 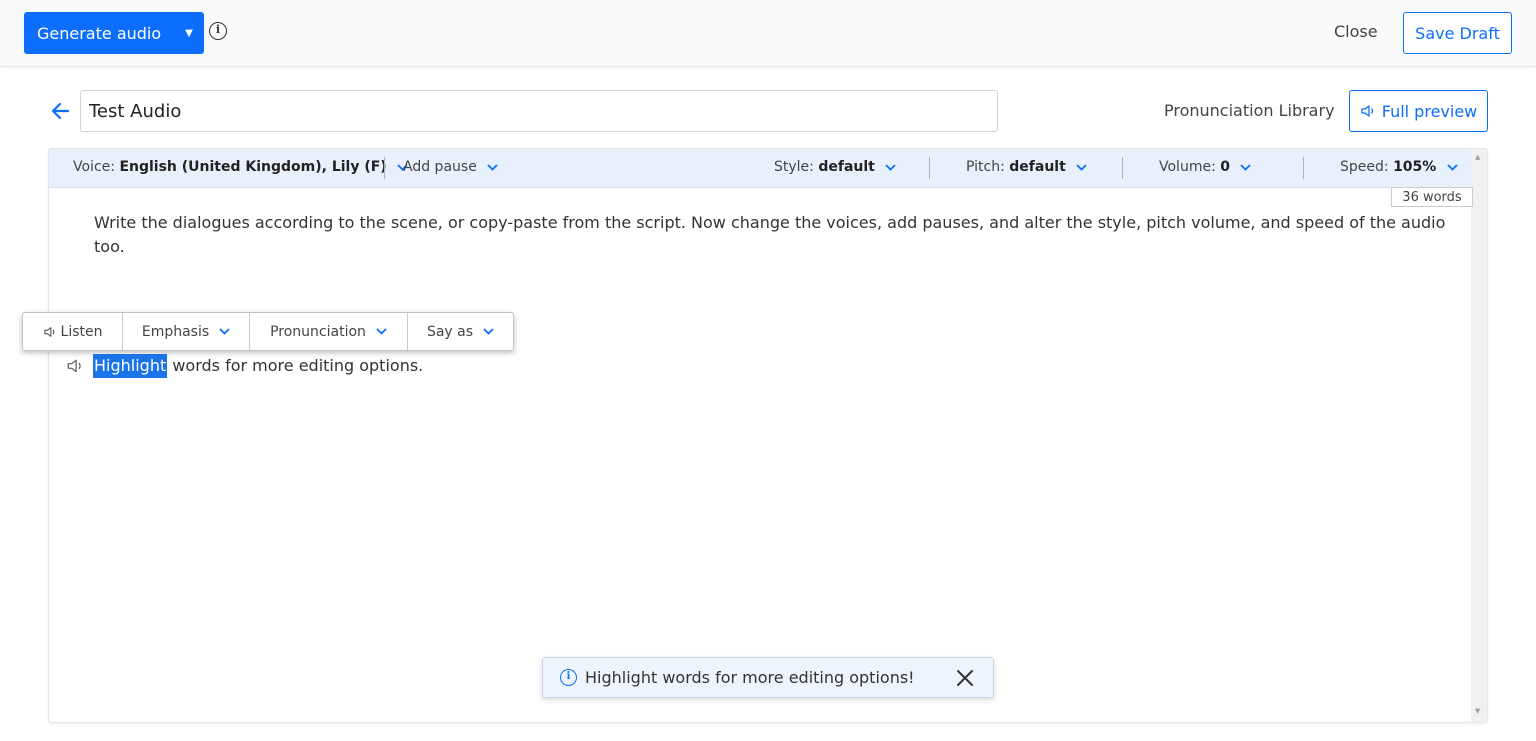 What do you see at coordinates (1225, 167) in the screenshot?
I see `volume-value: 0` at bounding box center [1225, 167].